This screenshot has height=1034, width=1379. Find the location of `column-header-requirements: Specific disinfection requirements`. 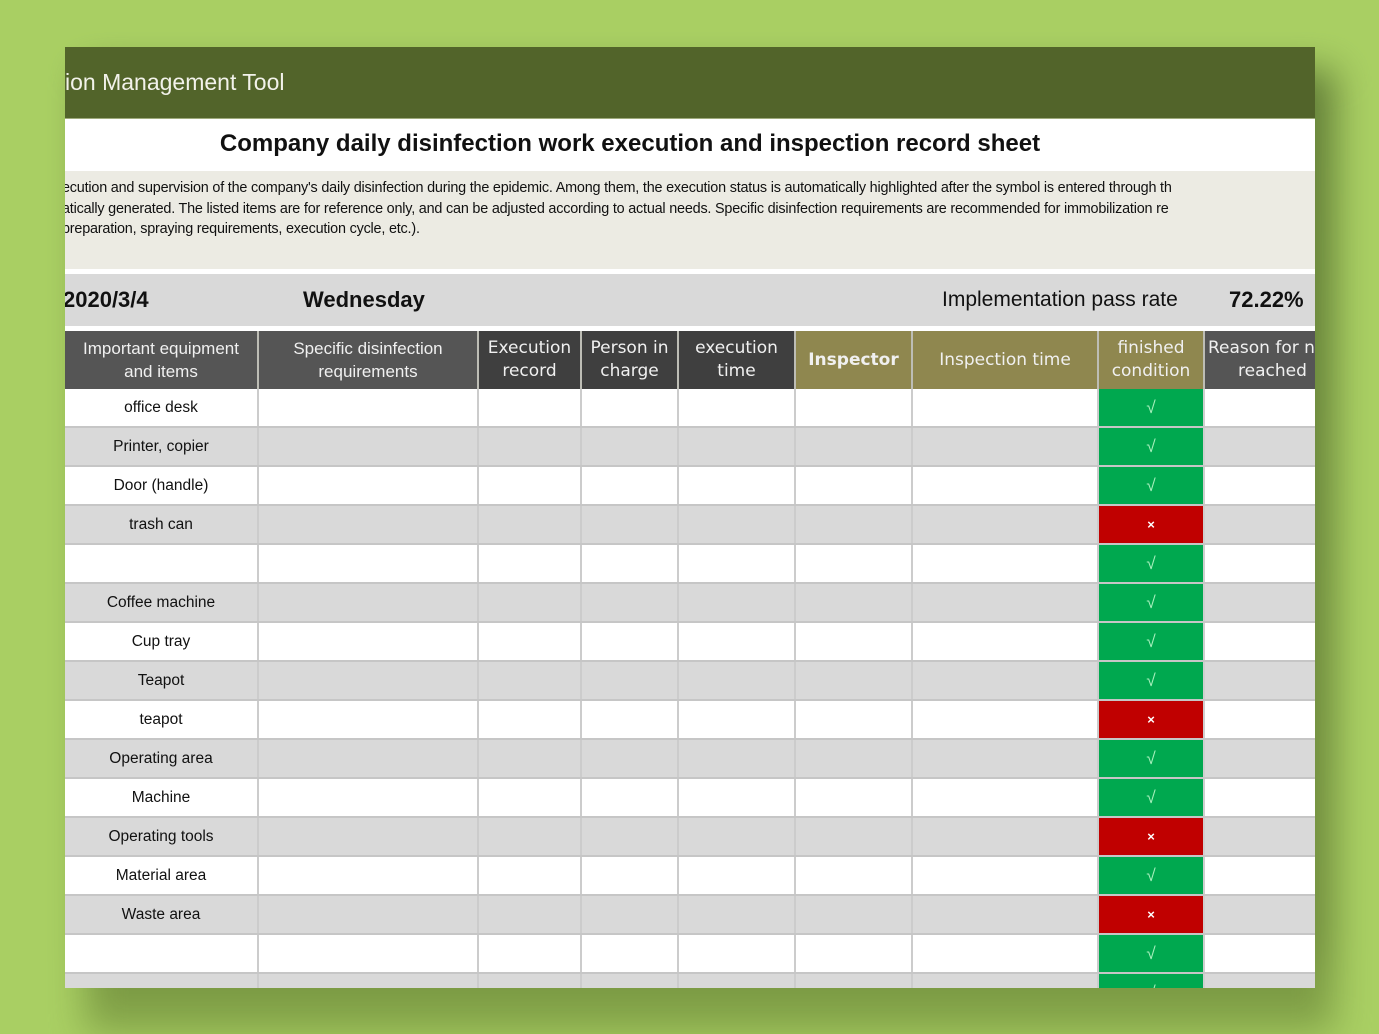

column-header-requirements: Specific disinfection requirements is located at coordinates (368, 360).